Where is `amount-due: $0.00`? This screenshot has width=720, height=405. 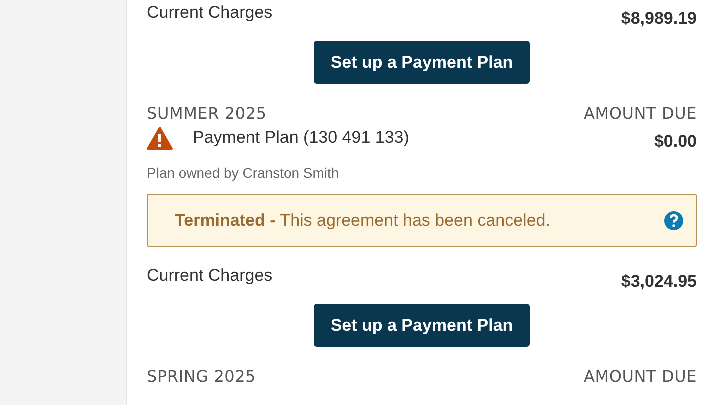 amount-due: $0.00 is located at coordinates (675, 141).